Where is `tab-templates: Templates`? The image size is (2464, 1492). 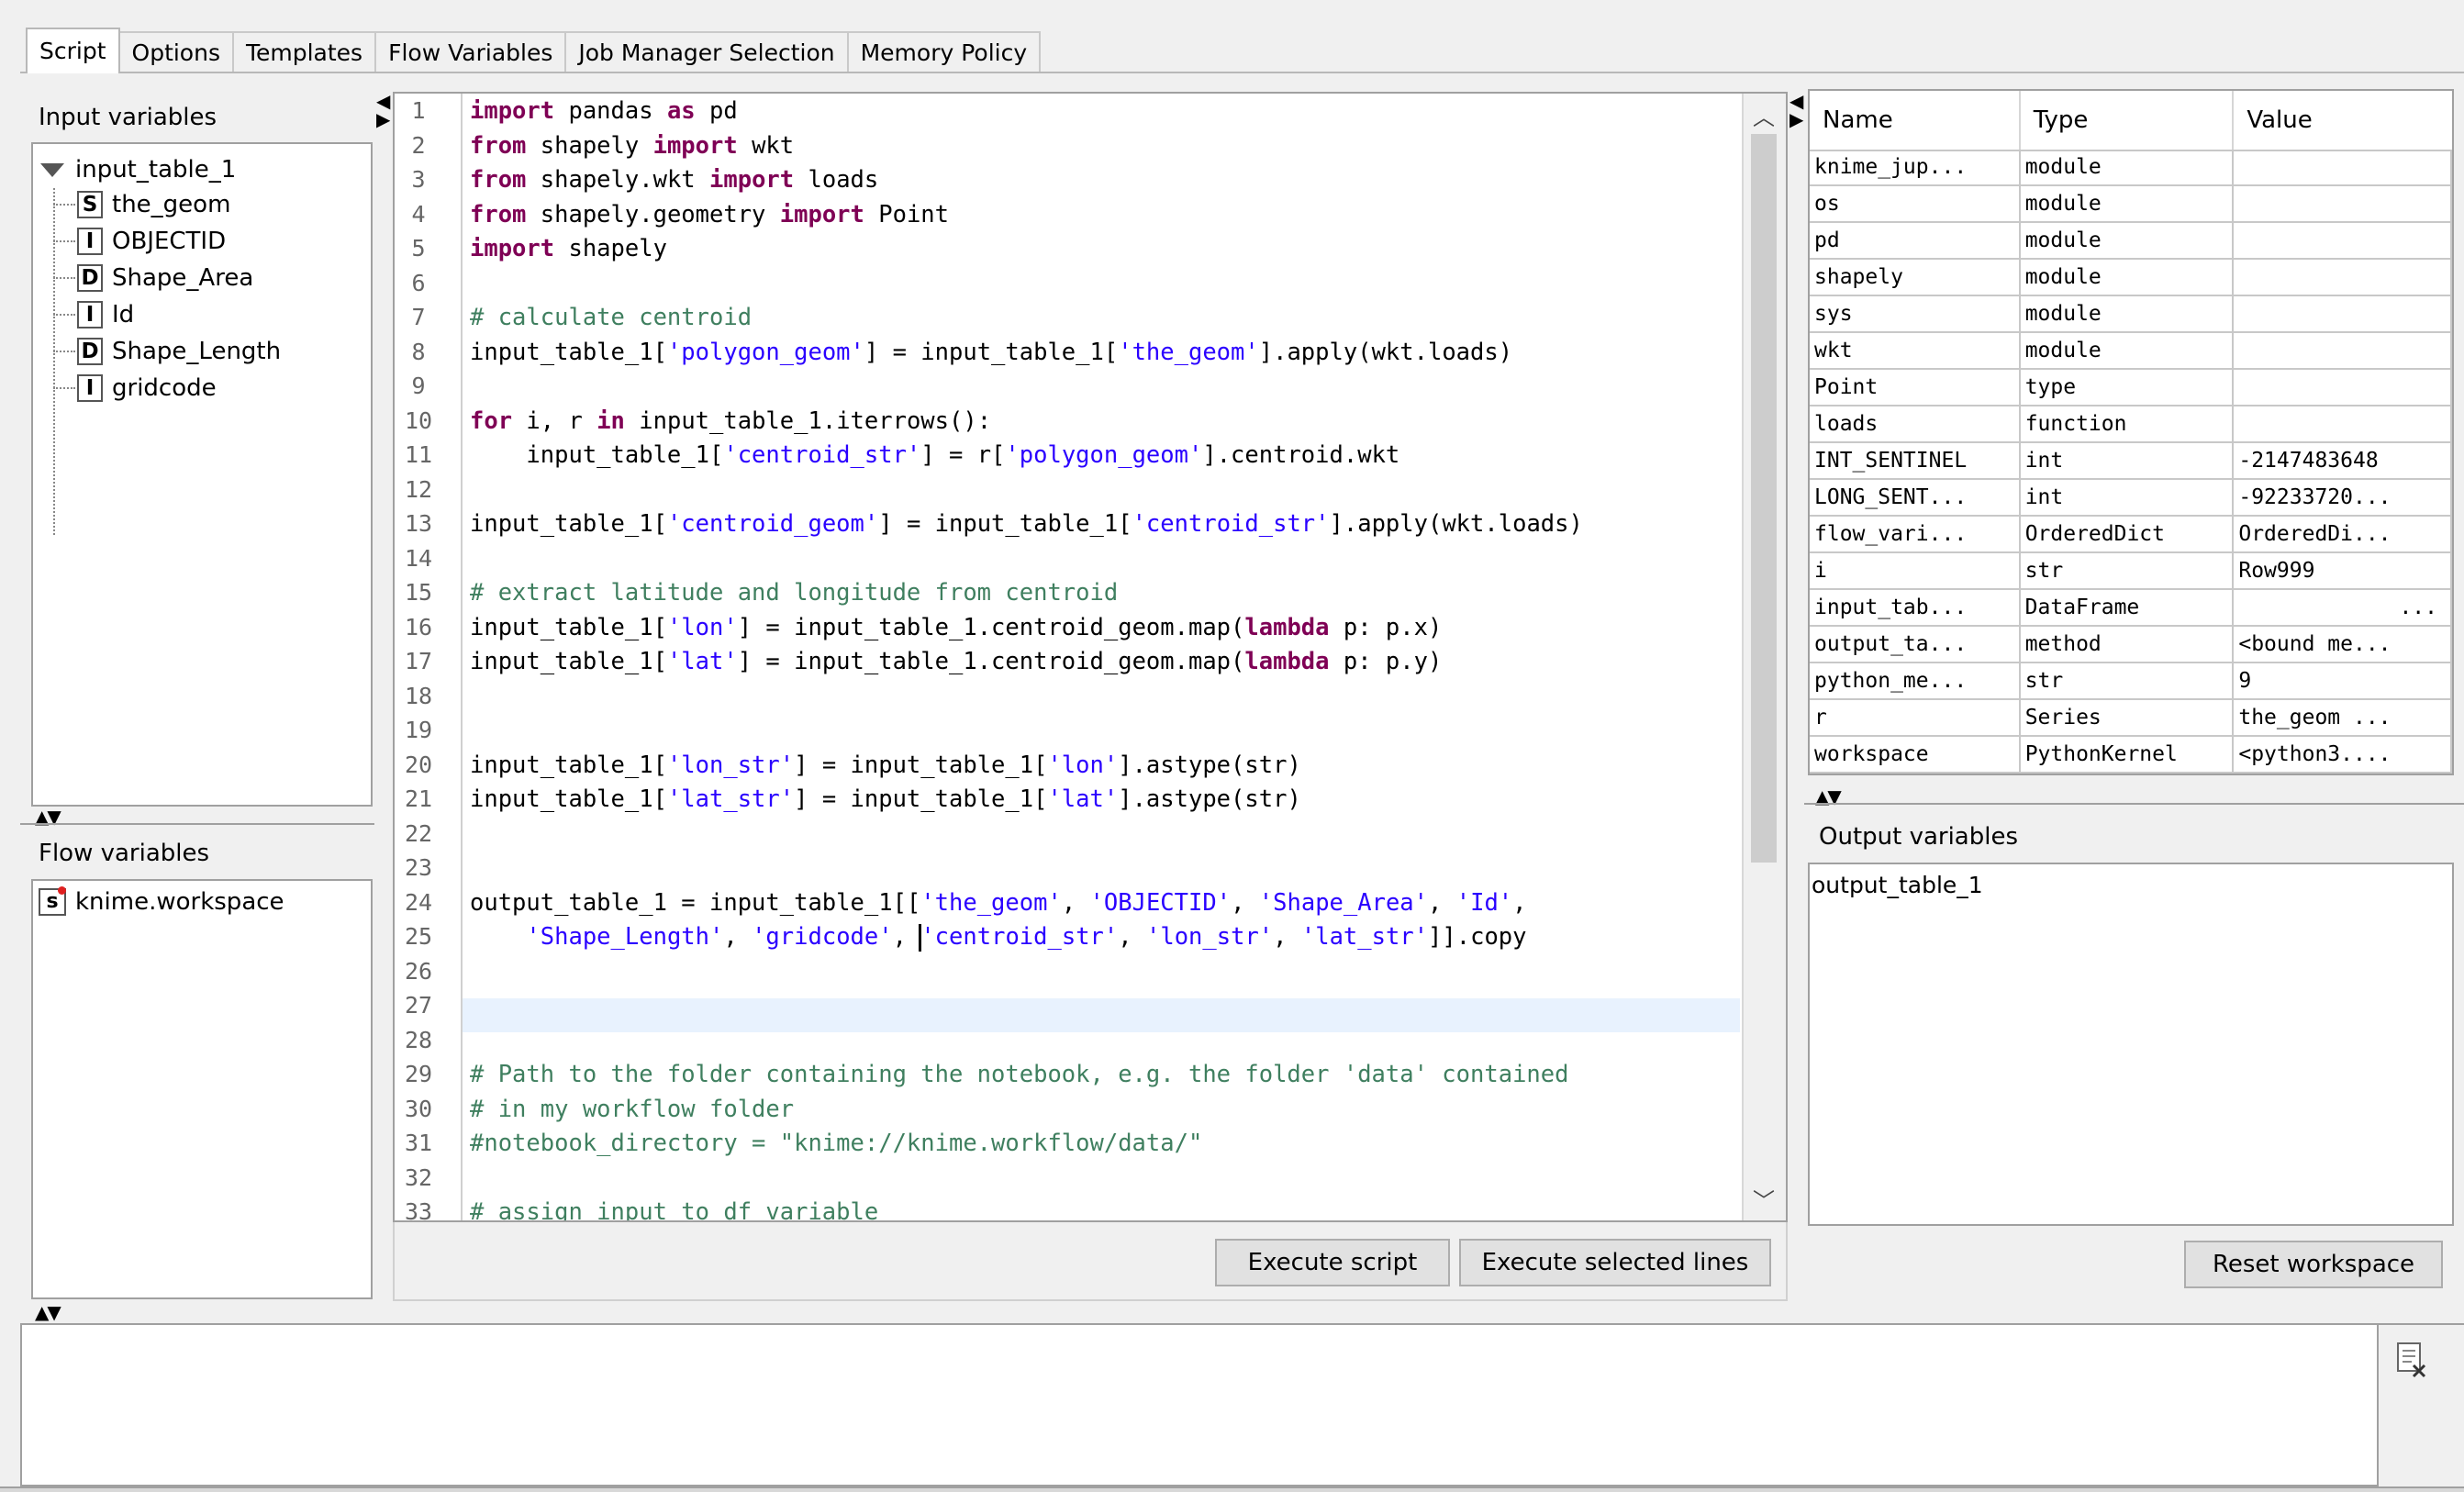
tab-templates: Templates is located at coordinates (304, 52).